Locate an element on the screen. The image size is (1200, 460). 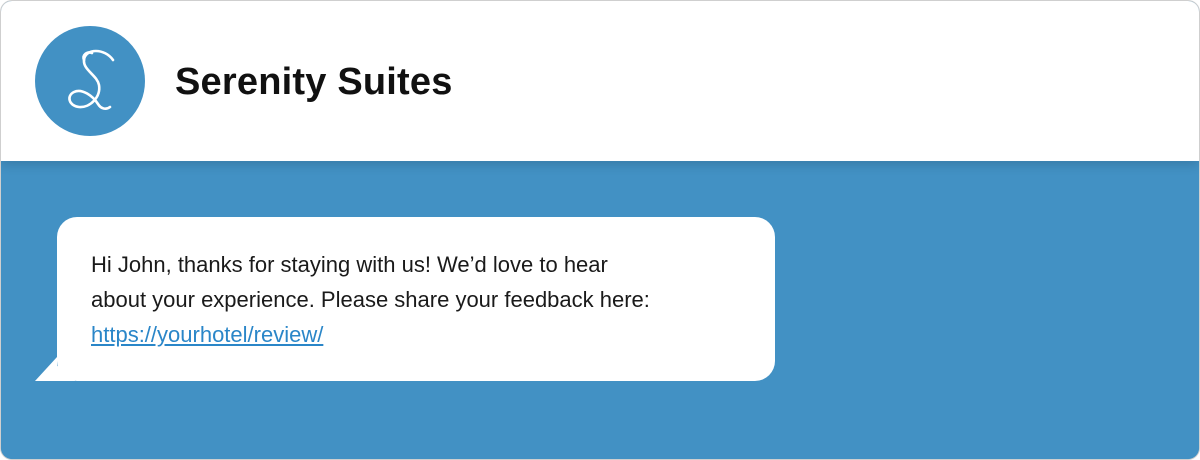
hotel-name-title: Serenity Suites is located at coordinates (314, 82).